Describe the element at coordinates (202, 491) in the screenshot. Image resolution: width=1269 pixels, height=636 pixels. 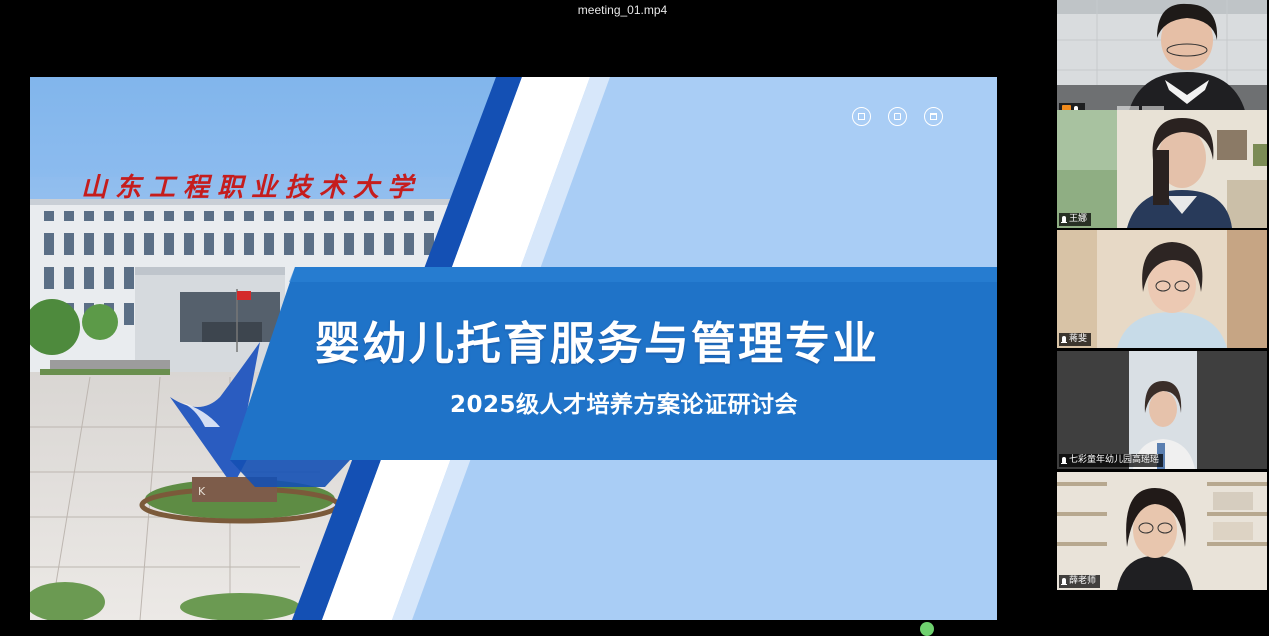
I see `svg-text: K` at that location.